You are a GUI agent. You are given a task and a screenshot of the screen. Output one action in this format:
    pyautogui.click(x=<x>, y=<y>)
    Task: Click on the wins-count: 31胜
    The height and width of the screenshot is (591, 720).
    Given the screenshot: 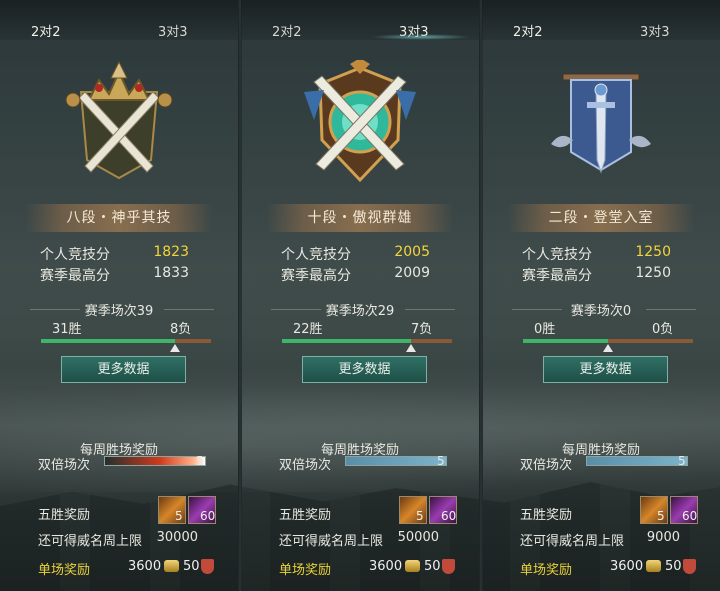 What is the action you would take?
    pyautogui.click(x=67, y=329)
    